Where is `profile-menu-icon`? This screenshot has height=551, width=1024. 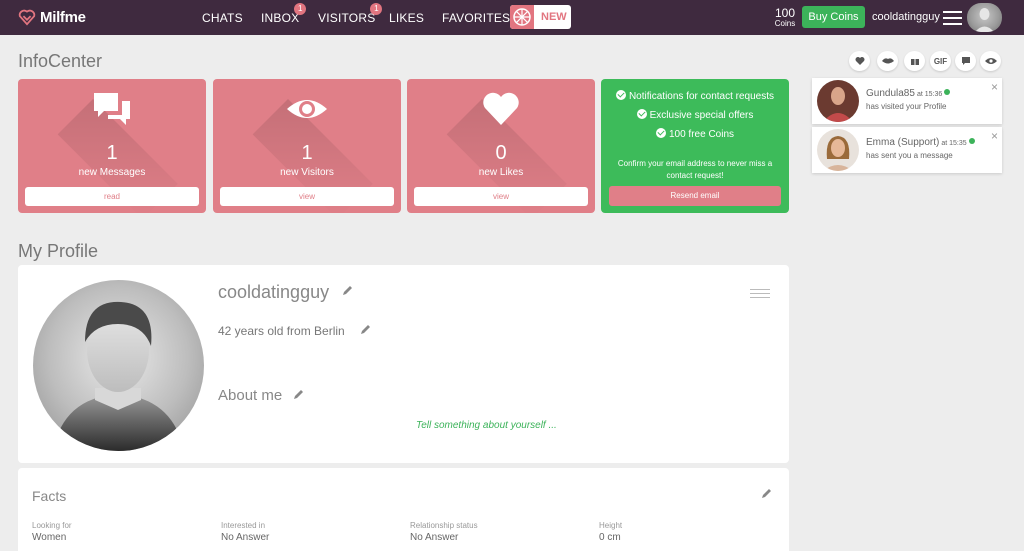
profile-menu-icon is located at coordinates (760, 294).